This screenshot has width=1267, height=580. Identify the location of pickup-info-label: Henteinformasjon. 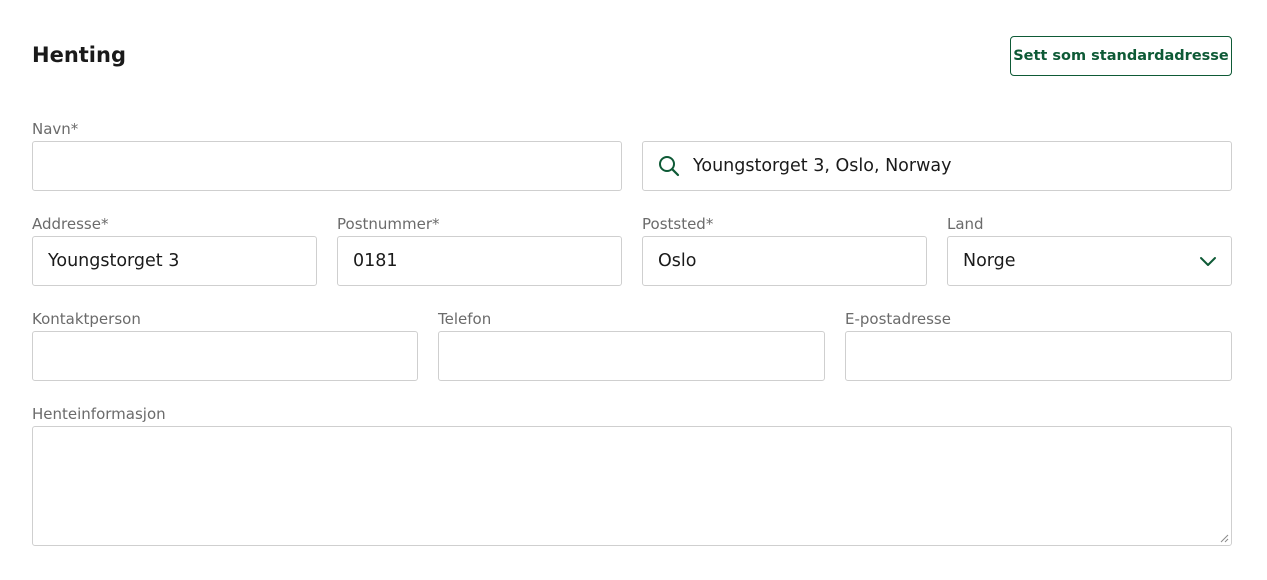
(99, 414).